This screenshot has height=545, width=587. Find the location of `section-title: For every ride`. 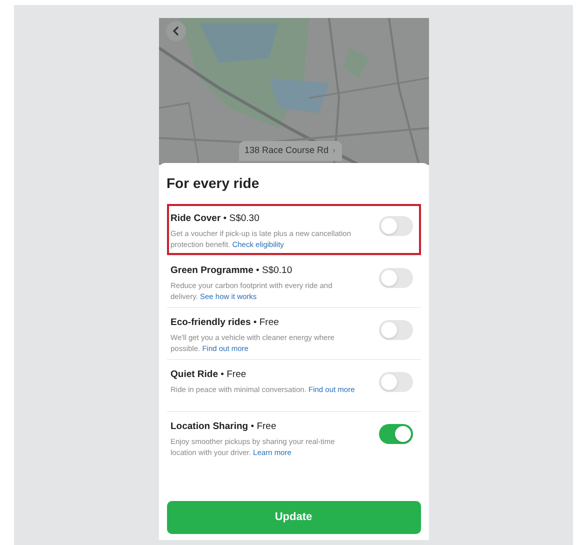

section-title: For every ride is located at coordinates (213, 183).